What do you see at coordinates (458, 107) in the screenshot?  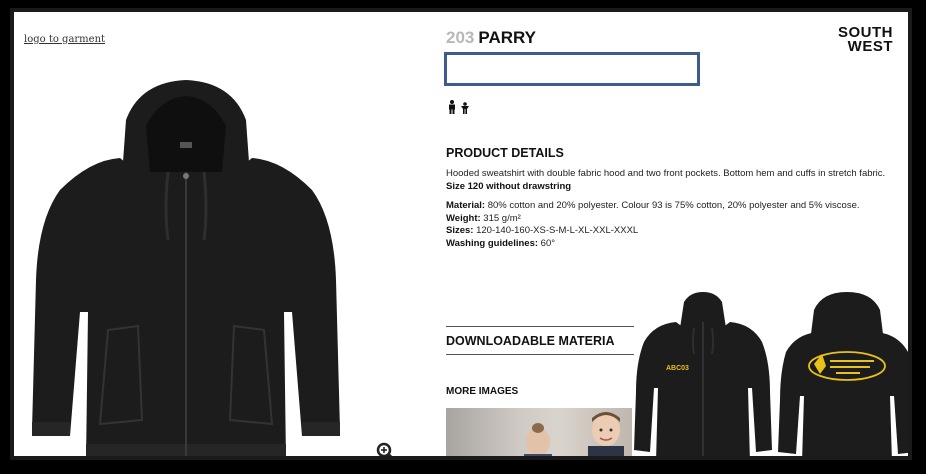 I see `fit-icons` at bounding box center [458, 107].